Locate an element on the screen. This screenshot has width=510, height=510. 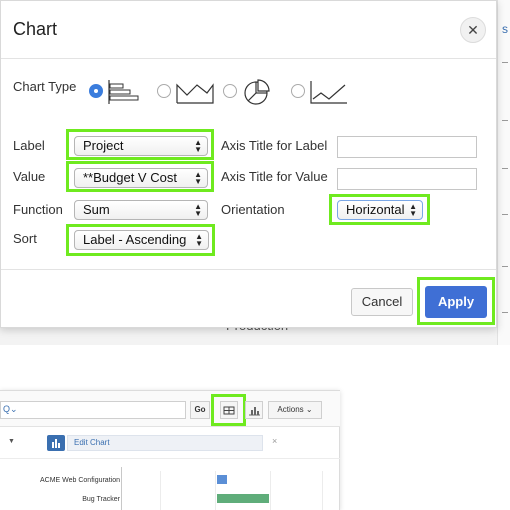
actions-label: Actions is located at coordinates (290, 409).